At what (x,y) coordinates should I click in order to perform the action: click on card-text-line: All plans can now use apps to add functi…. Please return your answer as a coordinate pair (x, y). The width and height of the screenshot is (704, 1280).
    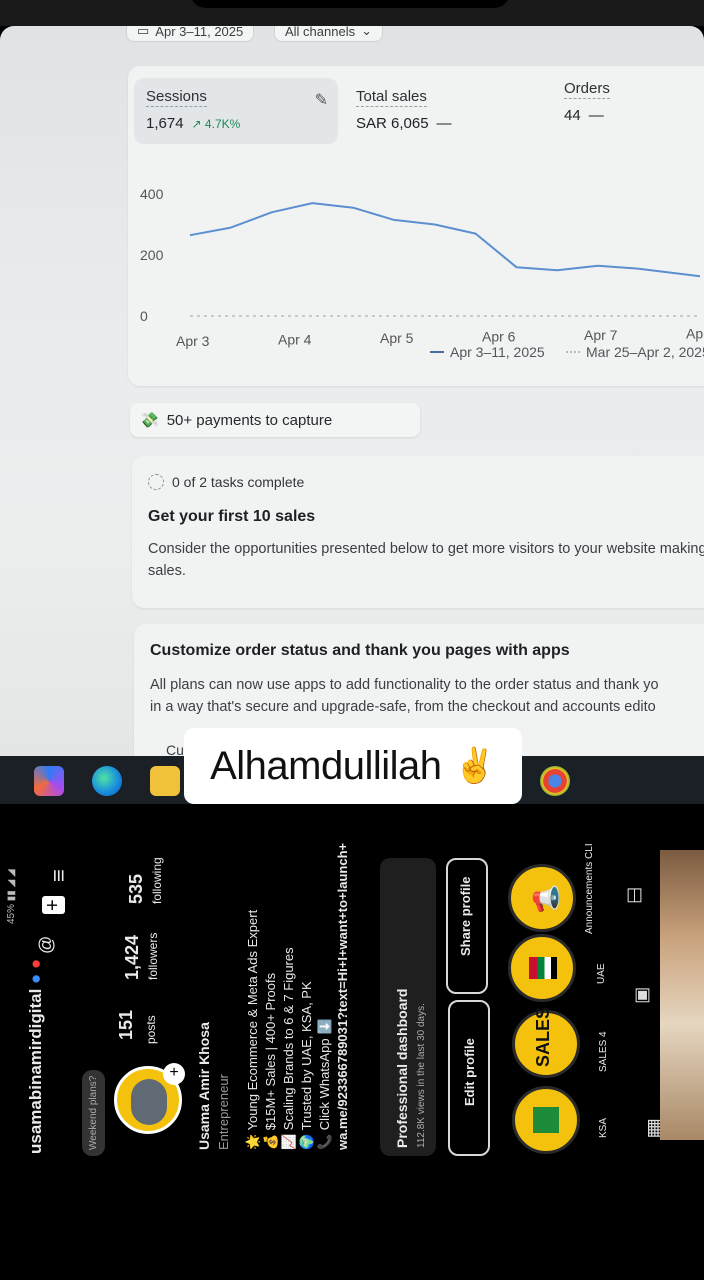
    Looking at the image, I should click on (404, 685).